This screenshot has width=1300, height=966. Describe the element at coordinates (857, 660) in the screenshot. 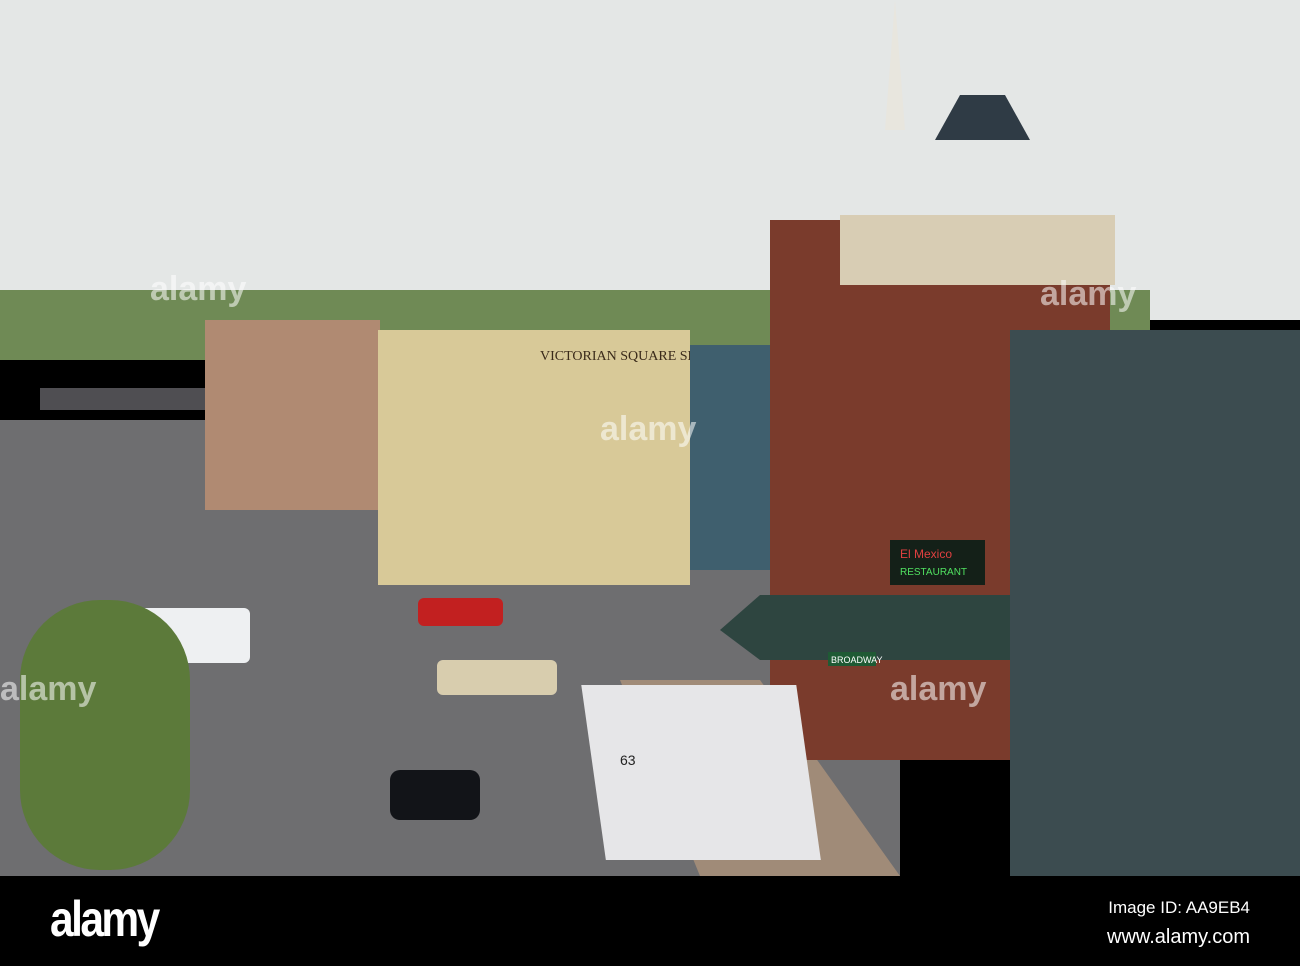

I see `street-sign-text: BROADWAY` at that location.